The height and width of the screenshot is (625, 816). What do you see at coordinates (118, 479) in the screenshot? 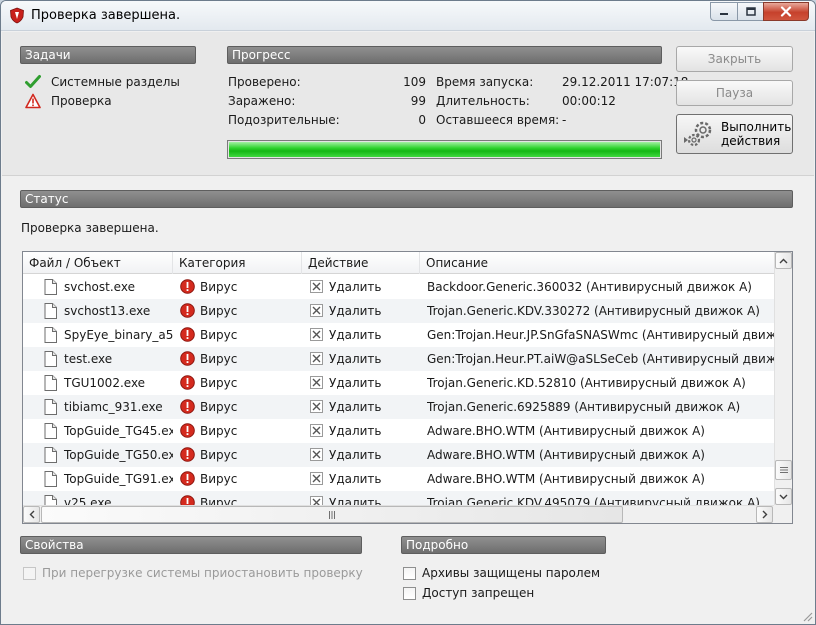
I see `file-name: TopGuide_TG91.exe` at bounding box center [118, 479].